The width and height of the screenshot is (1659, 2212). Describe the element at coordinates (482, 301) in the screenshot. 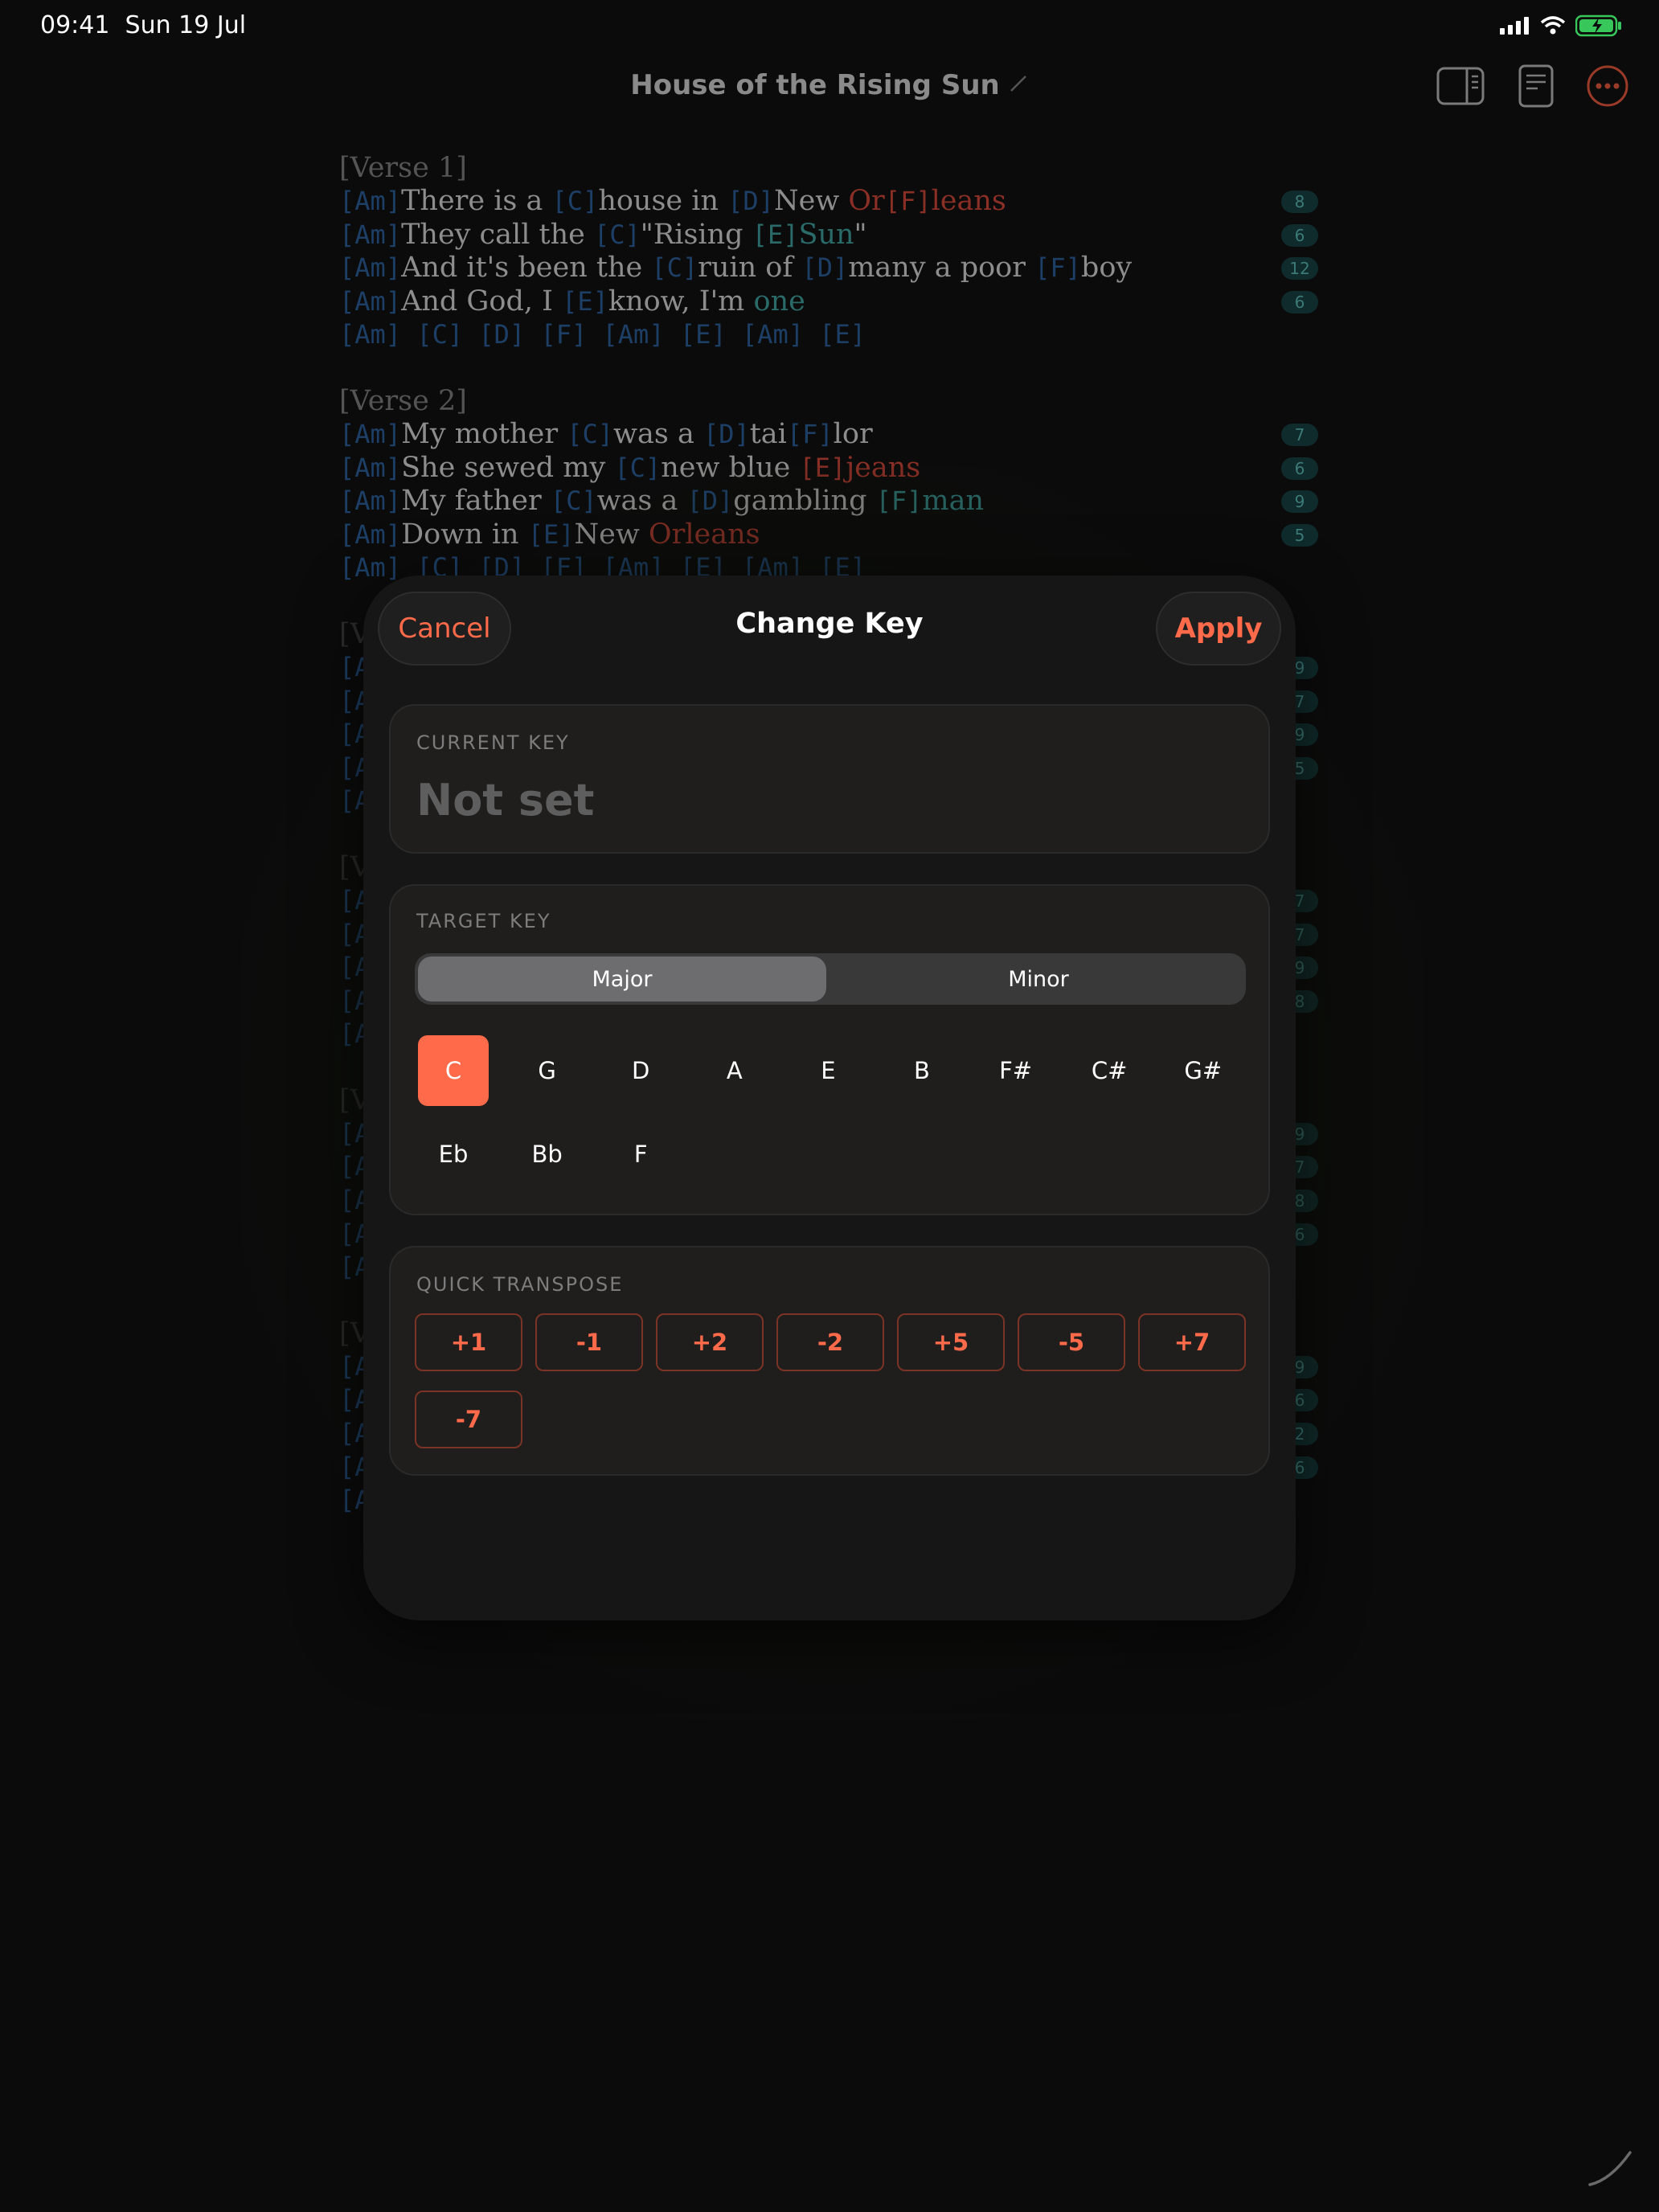

I see `lyric-text: And God, I` at that location.